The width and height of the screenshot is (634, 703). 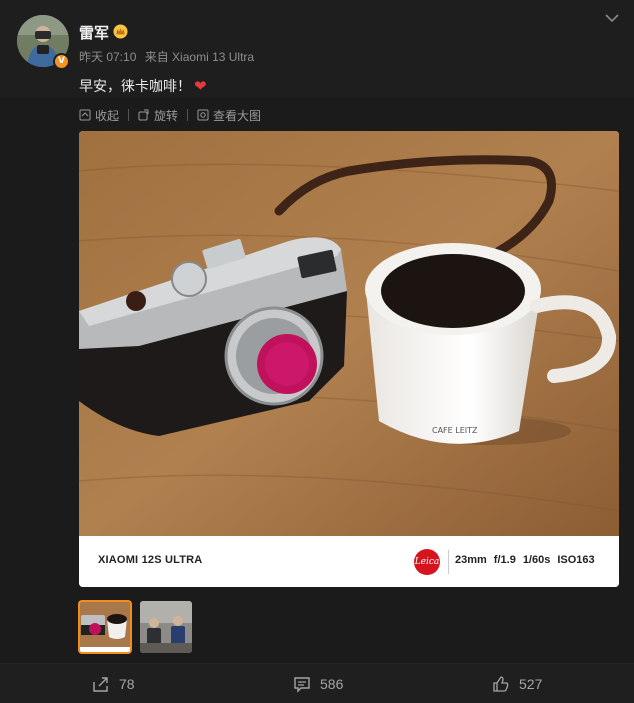 What do you see at coordinates (135, 87) in the screenshot?
I see `post-text-content: 早安，徕卡咖啡！` at bounding box center [135, 87].